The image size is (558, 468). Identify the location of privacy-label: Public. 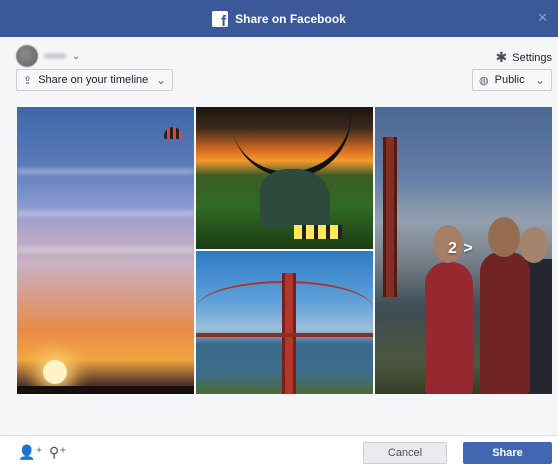
(509, 80).